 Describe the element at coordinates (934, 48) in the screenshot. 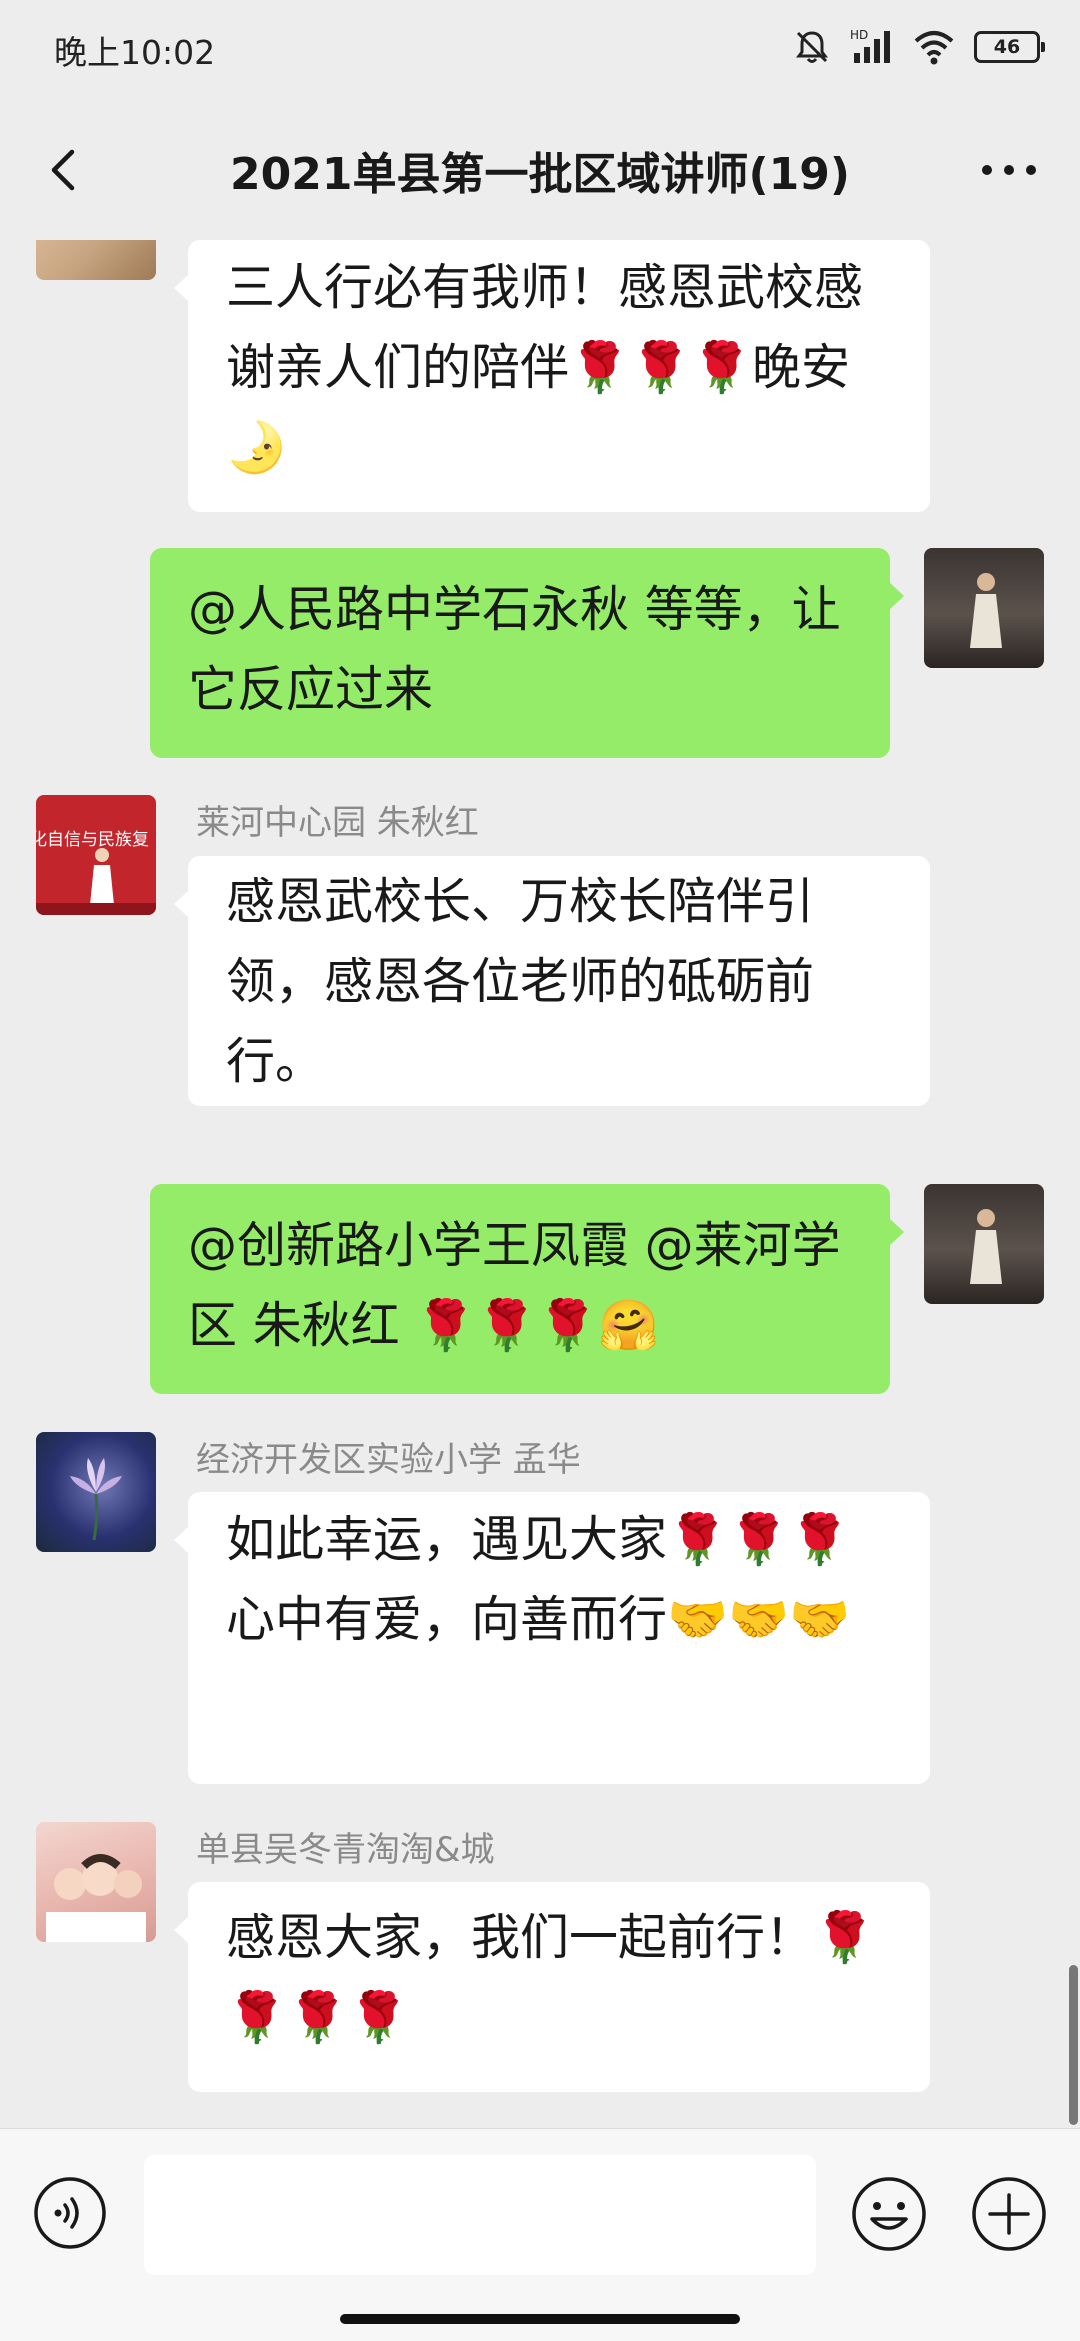

I see `wifi-icon` at that location.